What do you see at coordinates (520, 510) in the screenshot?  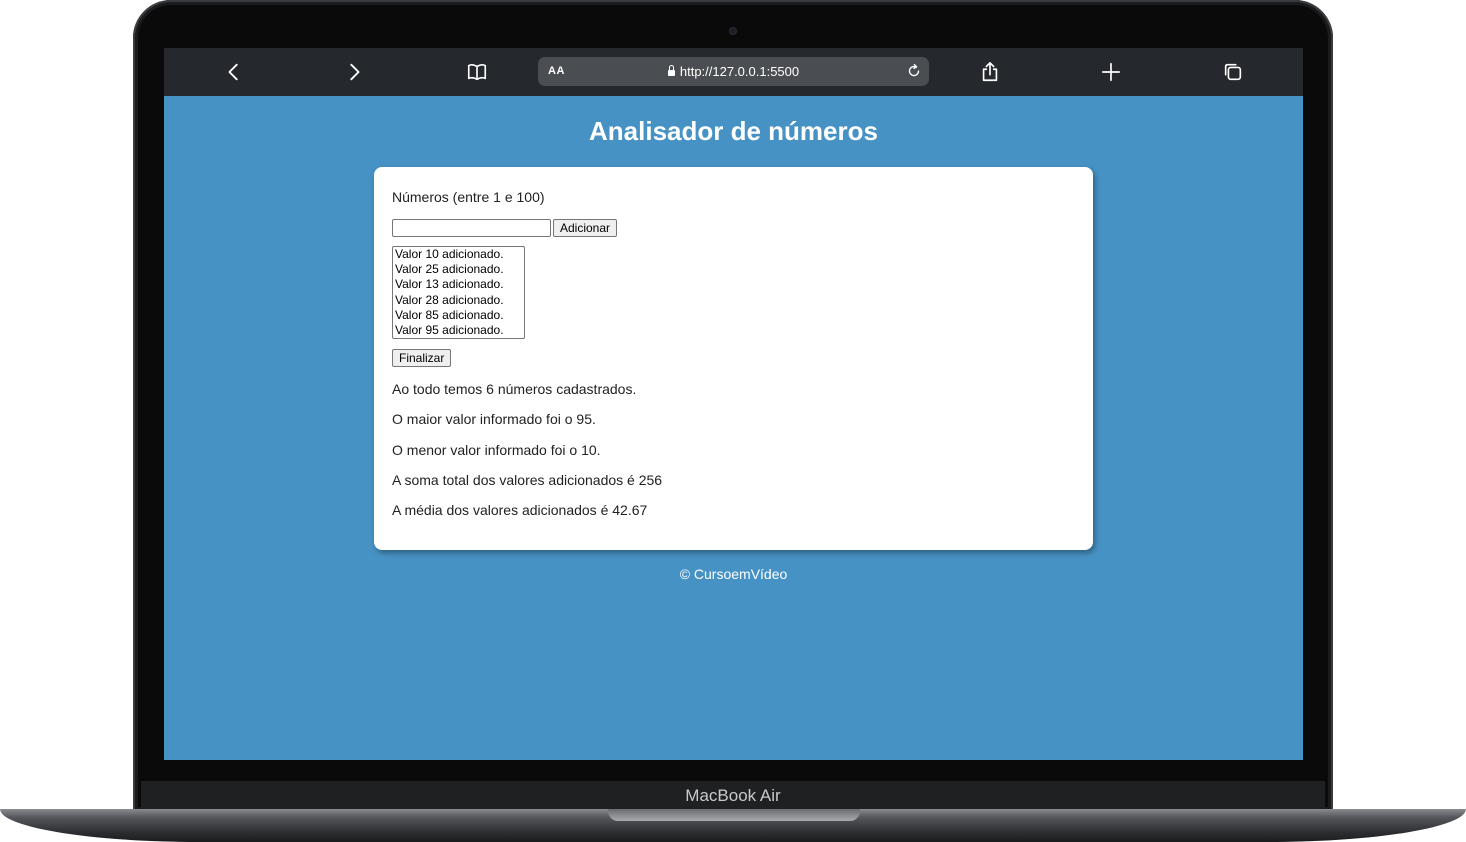 I see `result-average: A média dos valores adicionados é 42.67` at bounding box center [520, 510].